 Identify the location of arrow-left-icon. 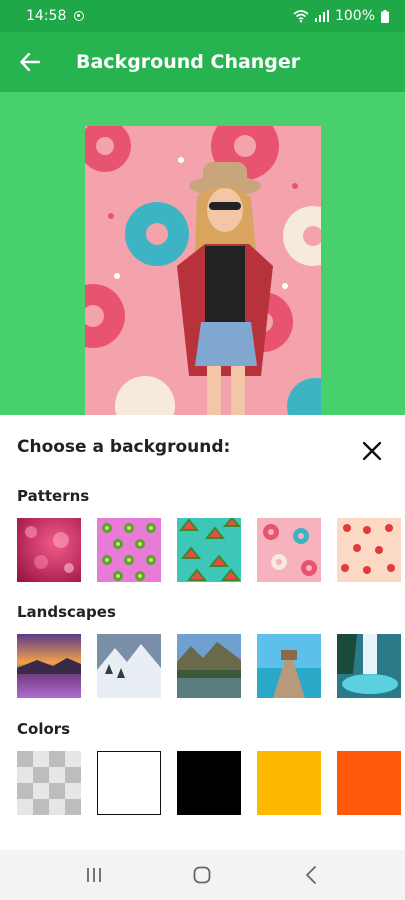
(30, 62).